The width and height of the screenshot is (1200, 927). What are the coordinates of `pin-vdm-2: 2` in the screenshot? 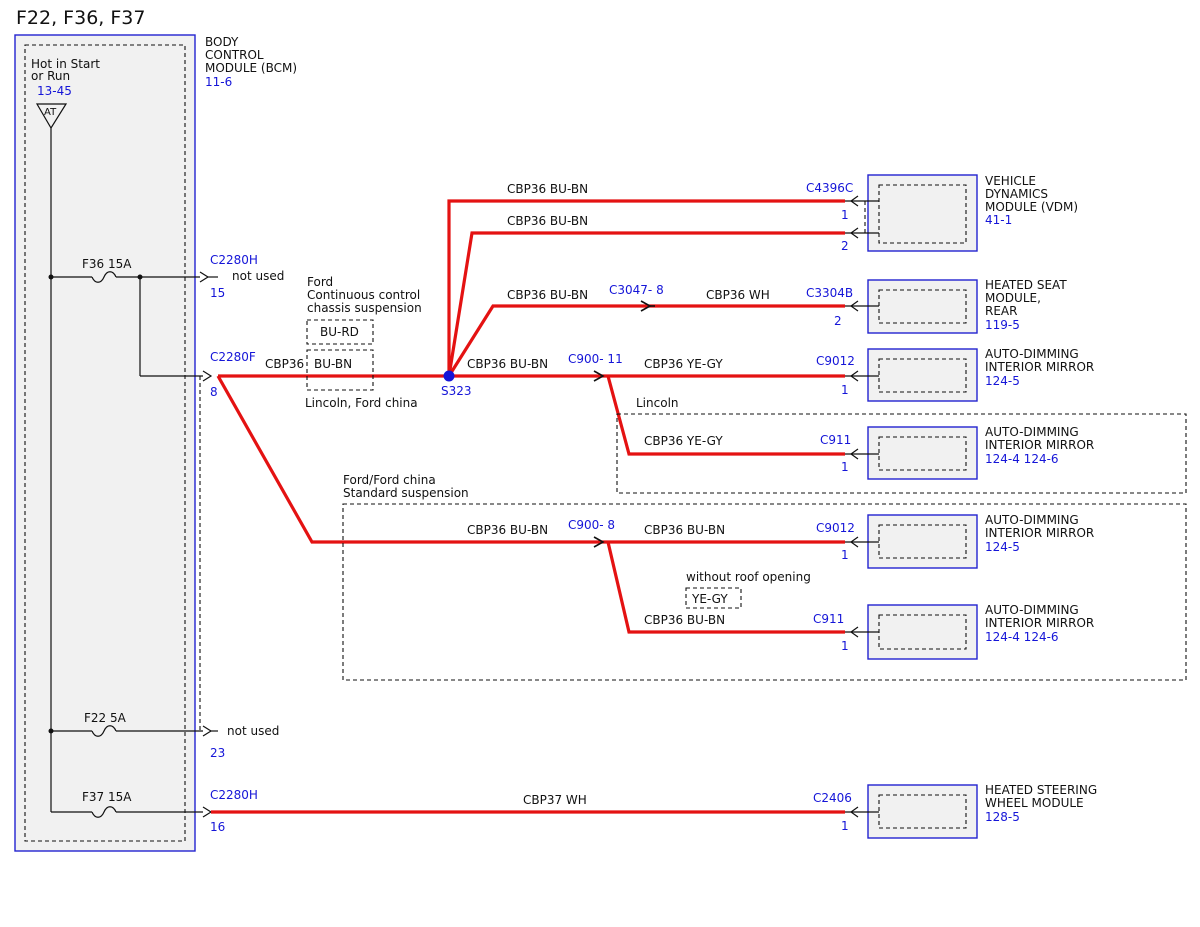 It's located at (845, 246).